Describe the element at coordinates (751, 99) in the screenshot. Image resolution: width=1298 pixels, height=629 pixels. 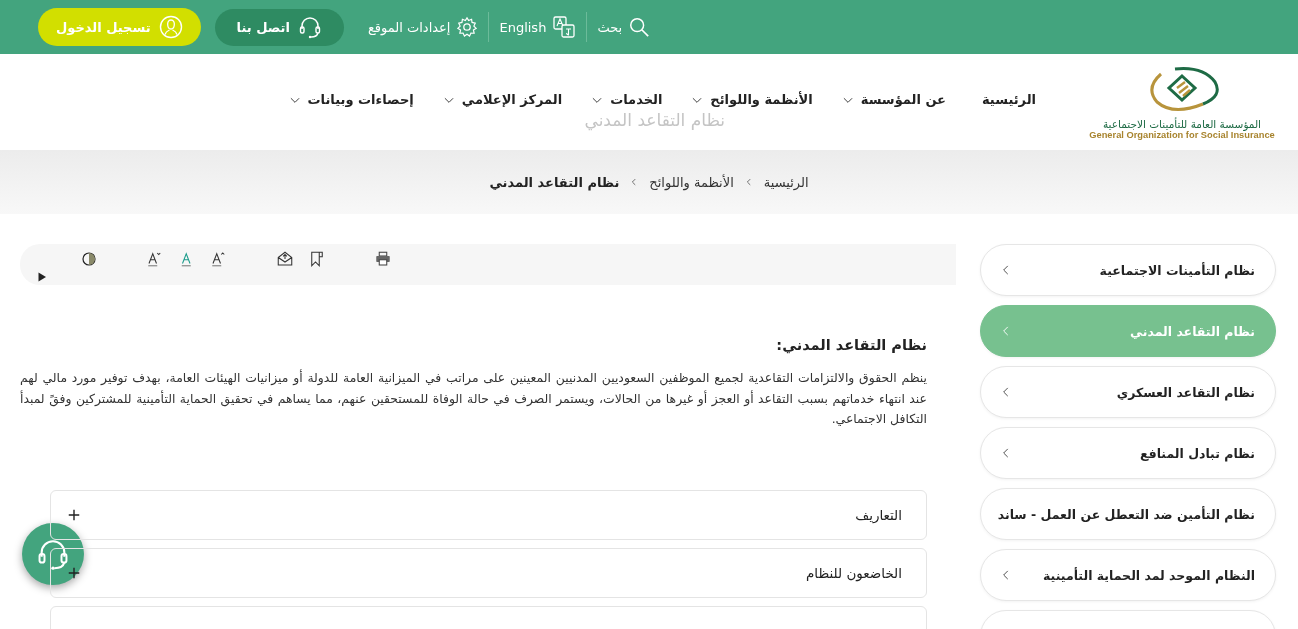
I see `nav-item: الأنظمة واللوائح` at that location.